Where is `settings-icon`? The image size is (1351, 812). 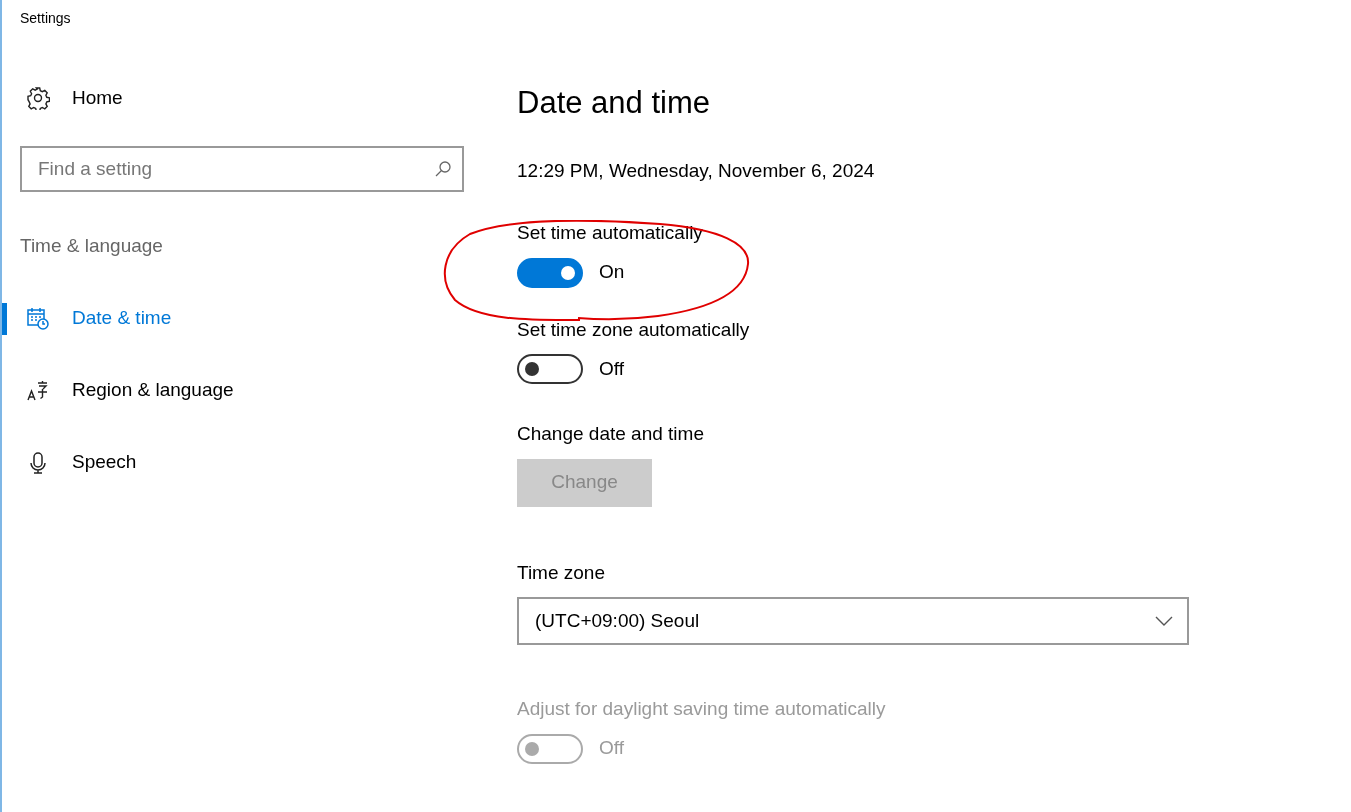
settings-icon is located at coordinates (38, 98).